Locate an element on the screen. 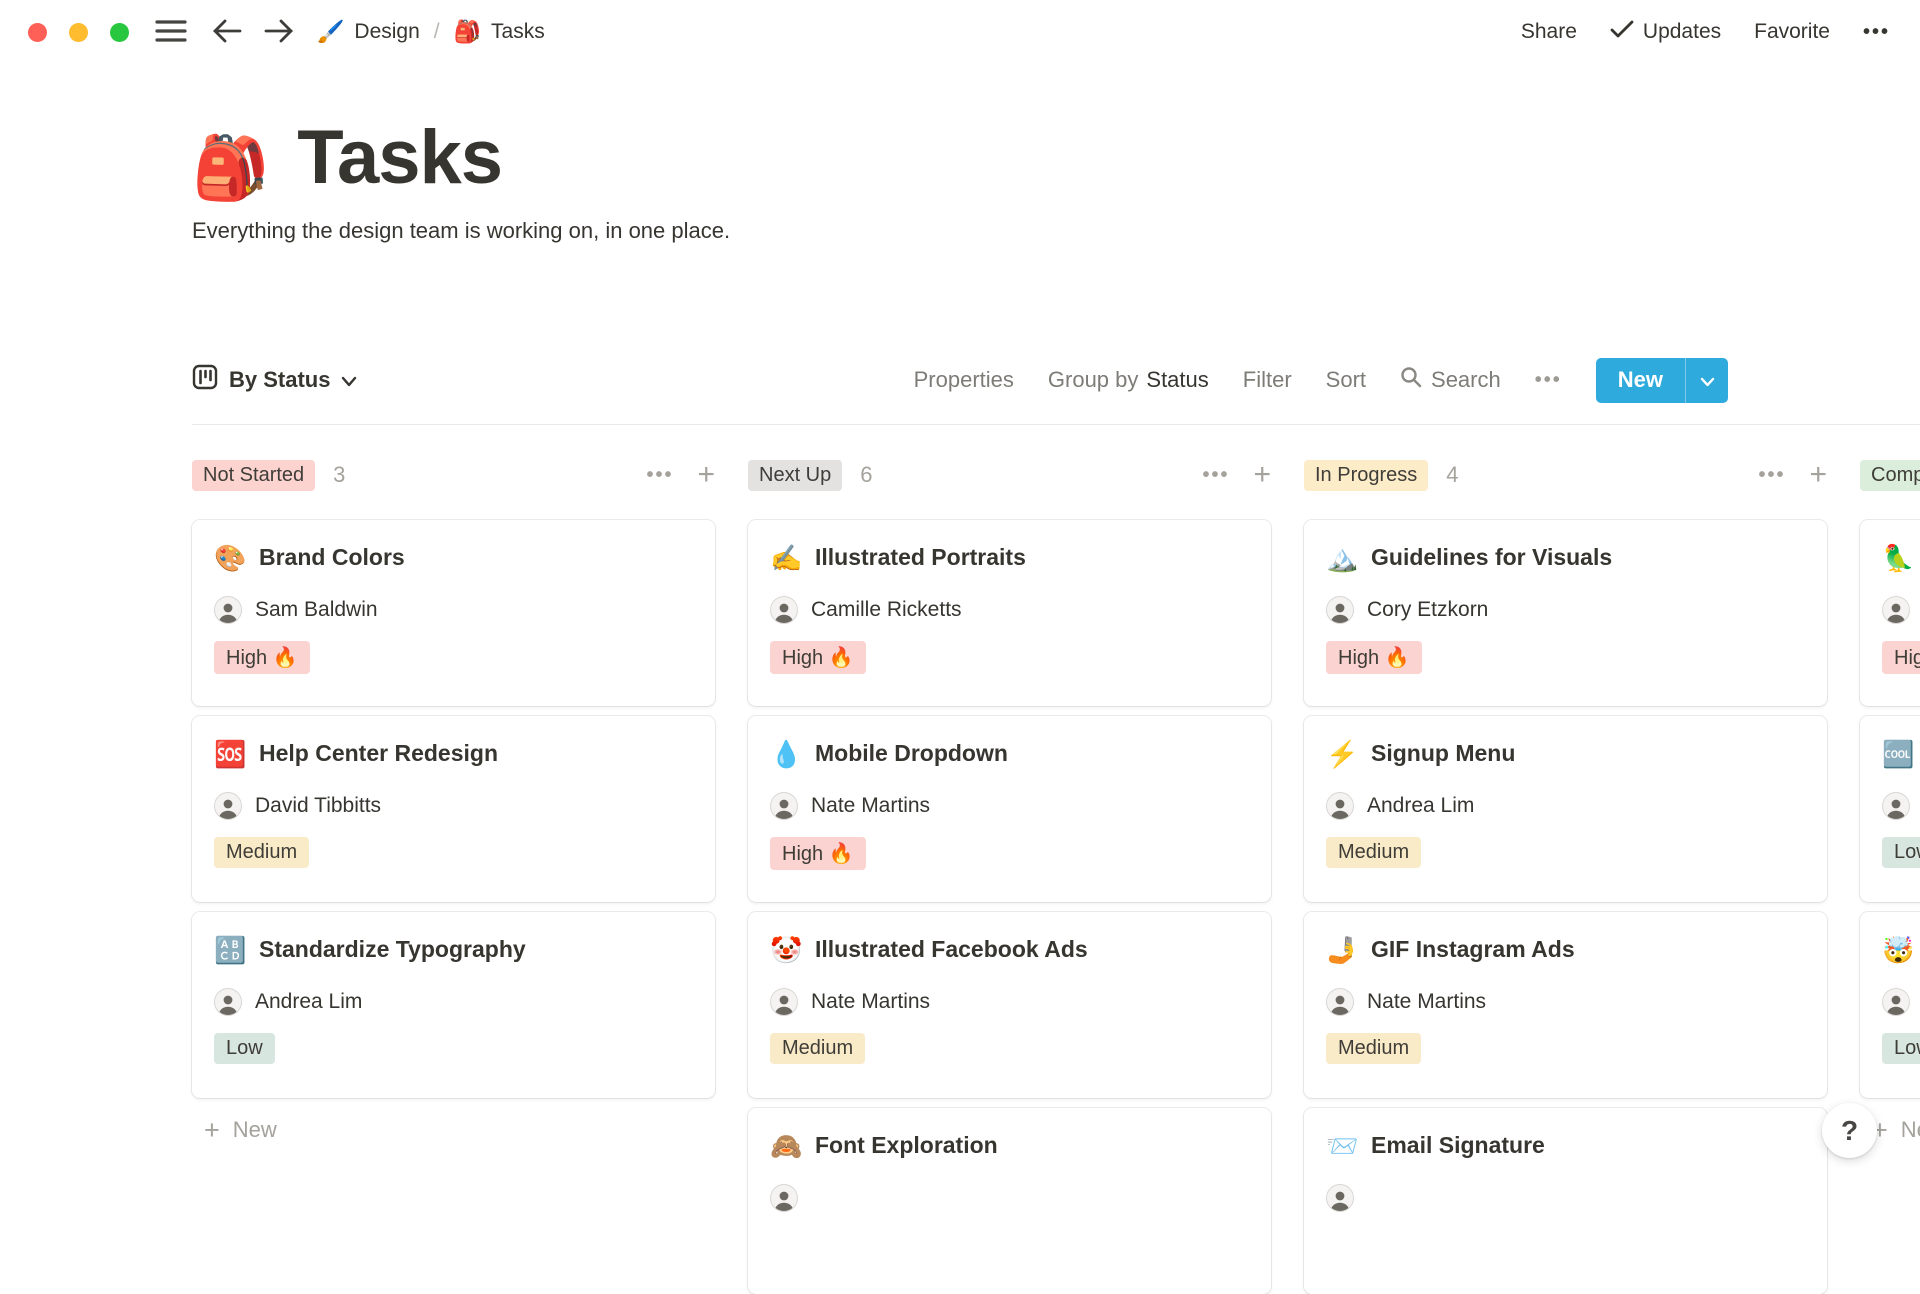 This screenshot has width=1920, height=1294. help-button: ? is located at coordinates (1849, 1130).